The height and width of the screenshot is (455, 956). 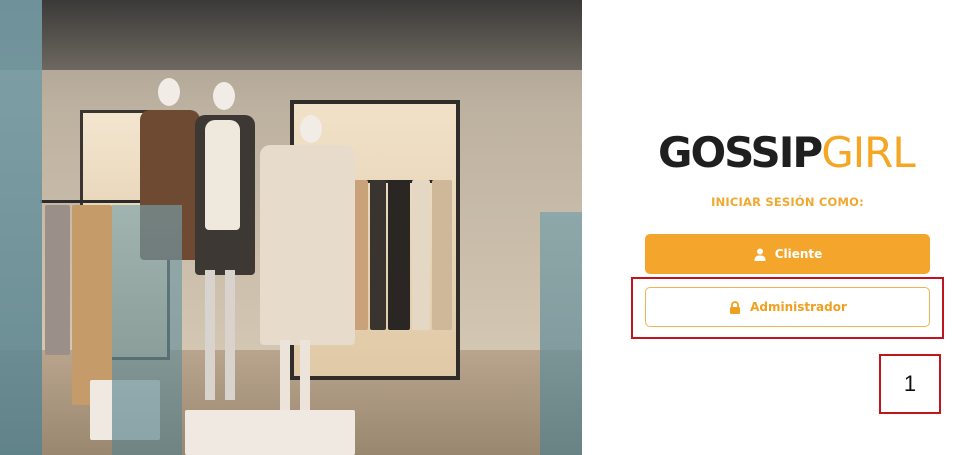 I want to click on cliente-button-label: Cliente, so click(x=798, y=254).